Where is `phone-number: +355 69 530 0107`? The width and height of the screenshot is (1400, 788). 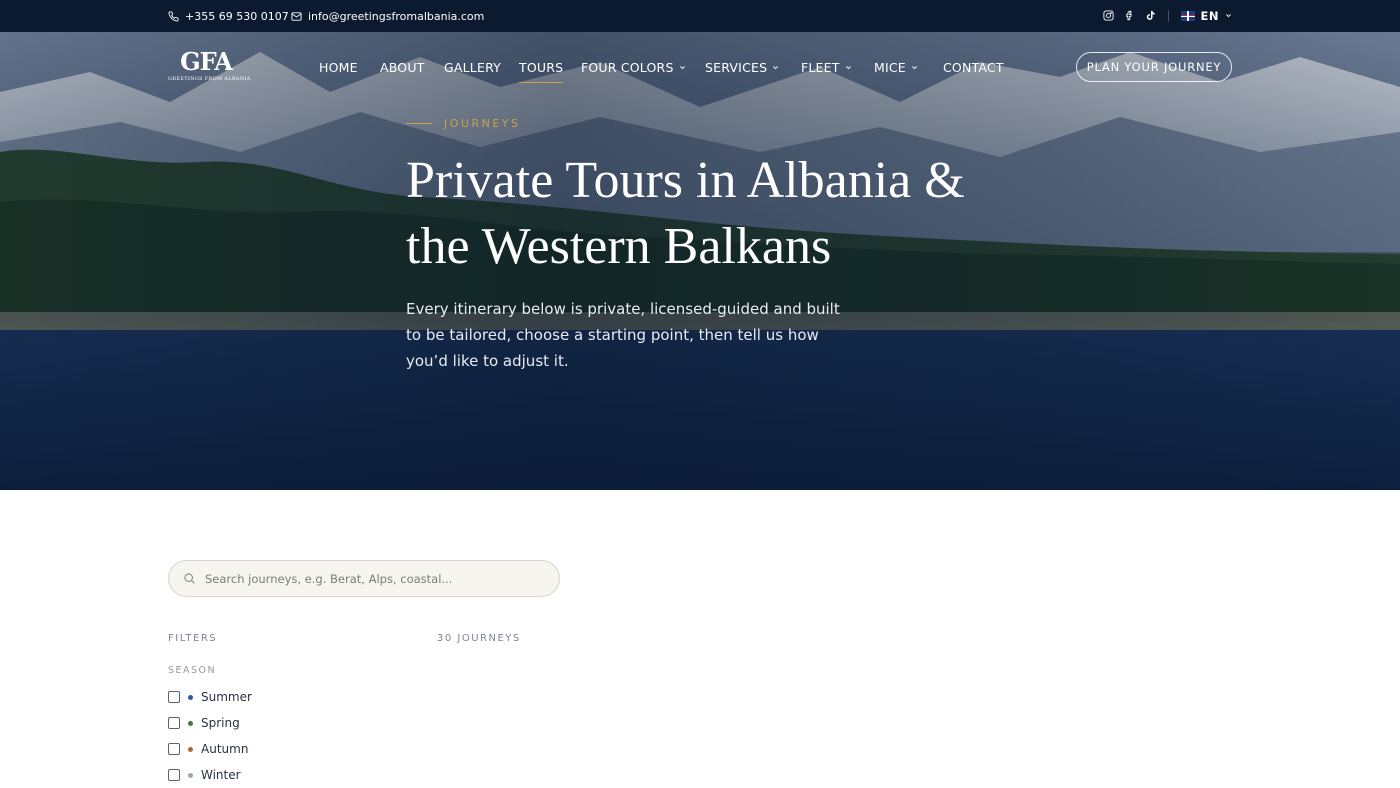
phone-number: +355 69 530 0107 is located at coordinates (237, 16).